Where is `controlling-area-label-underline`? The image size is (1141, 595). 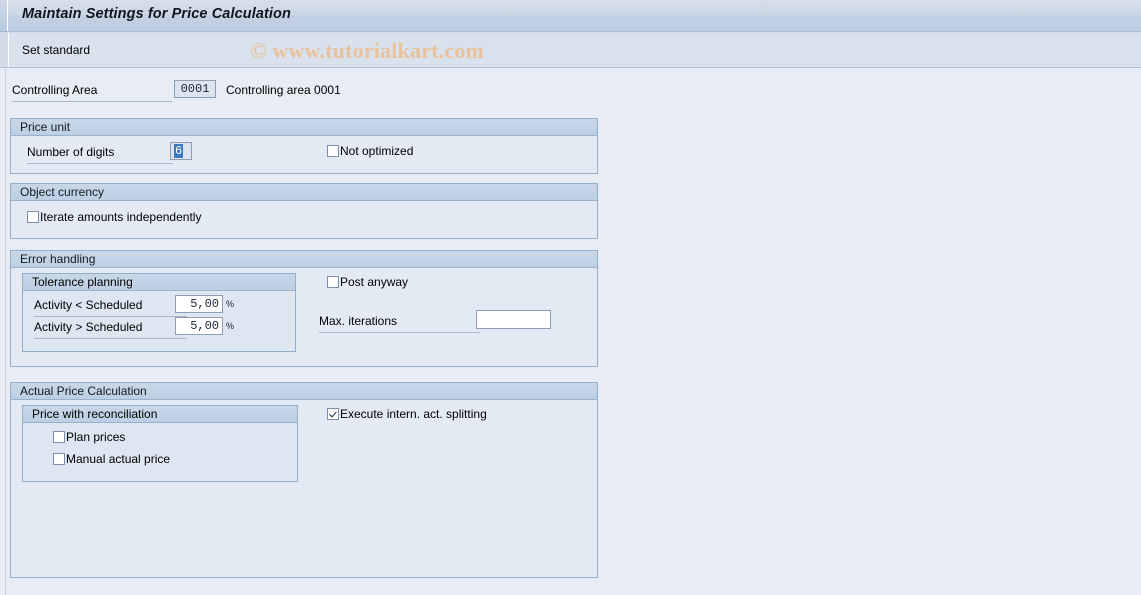
controlling-area-label-underline is located at coordinates (92, 101).